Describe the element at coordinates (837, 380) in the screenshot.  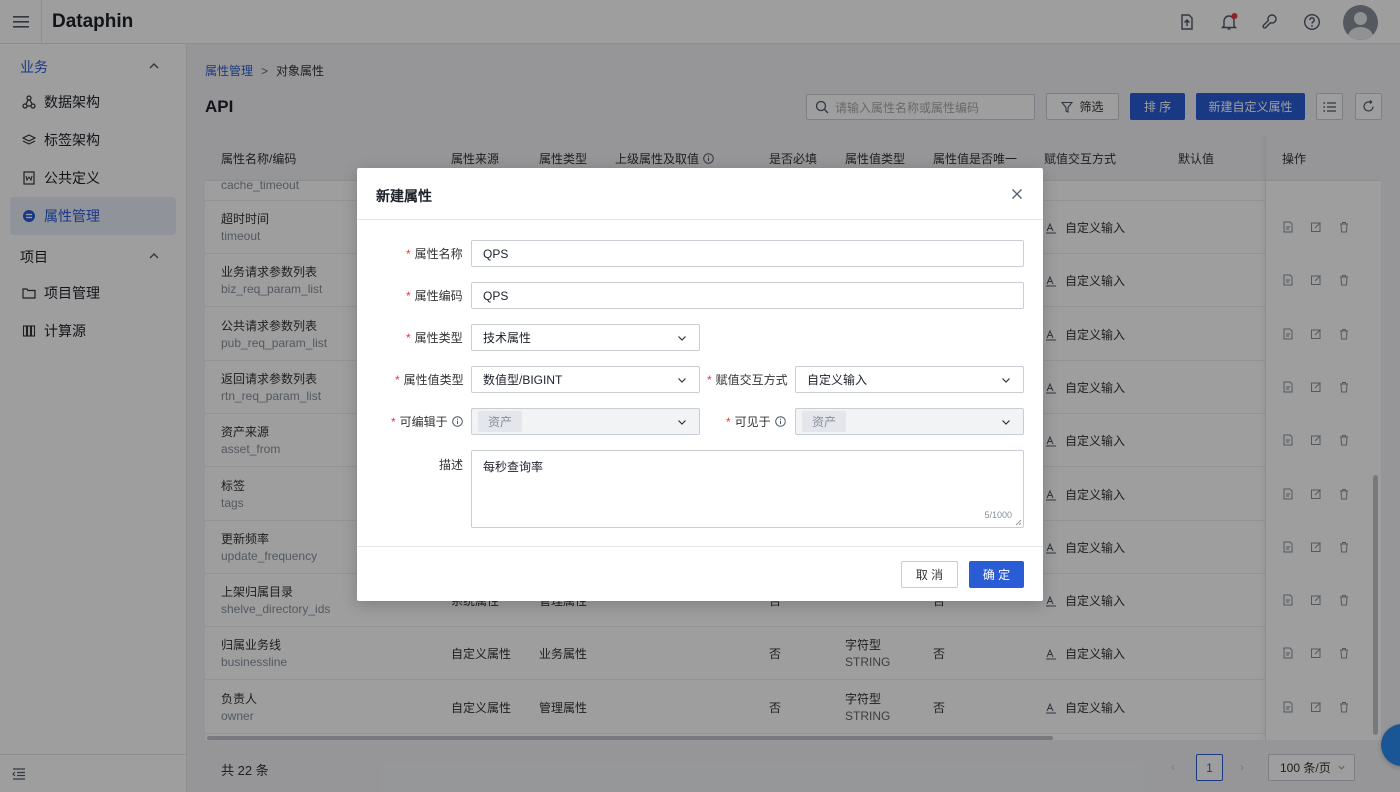
I see `interaction-select-value: 自定义输入` at that location.